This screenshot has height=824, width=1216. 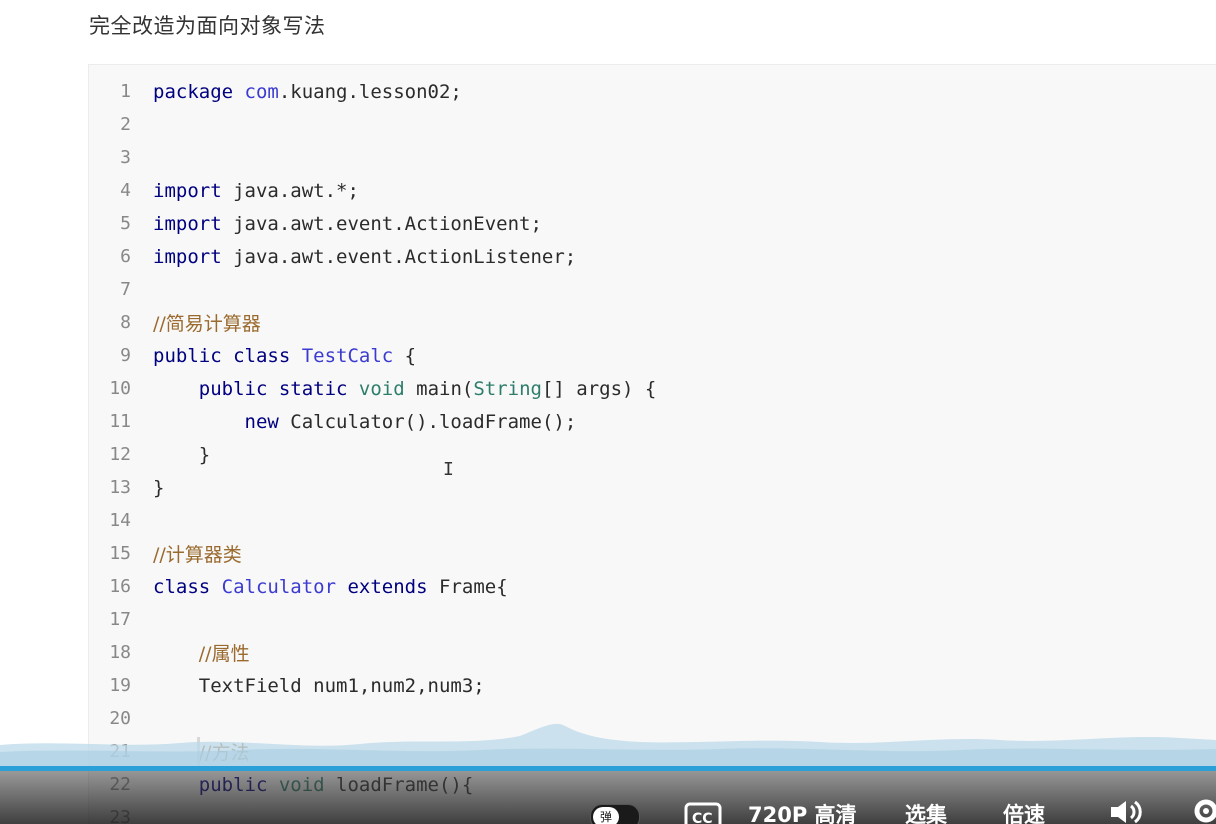 I want to click on code-text: import java.awt.event.ActionEvent;, so click(x=347, y=224).